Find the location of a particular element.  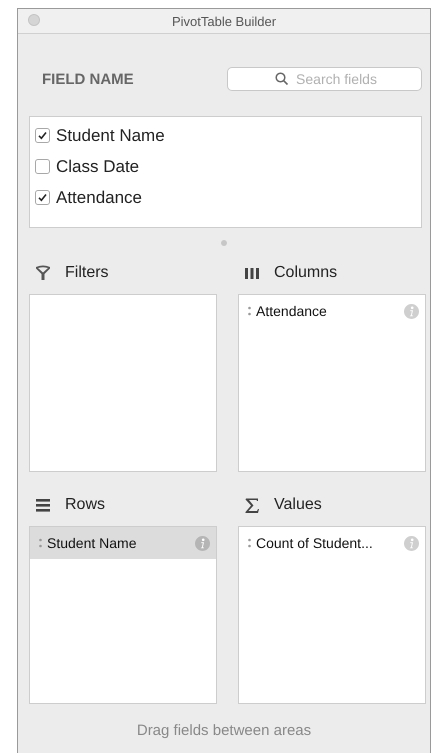

area-field: Attendance is located at coordinates (332, 311).